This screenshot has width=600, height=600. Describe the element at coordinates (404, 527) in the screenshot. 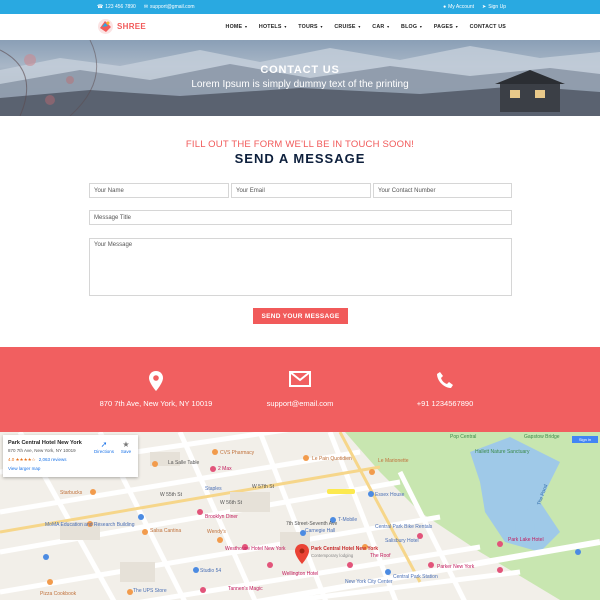

I see `map-label-bike: Central Park Bike Rentals` at that location.